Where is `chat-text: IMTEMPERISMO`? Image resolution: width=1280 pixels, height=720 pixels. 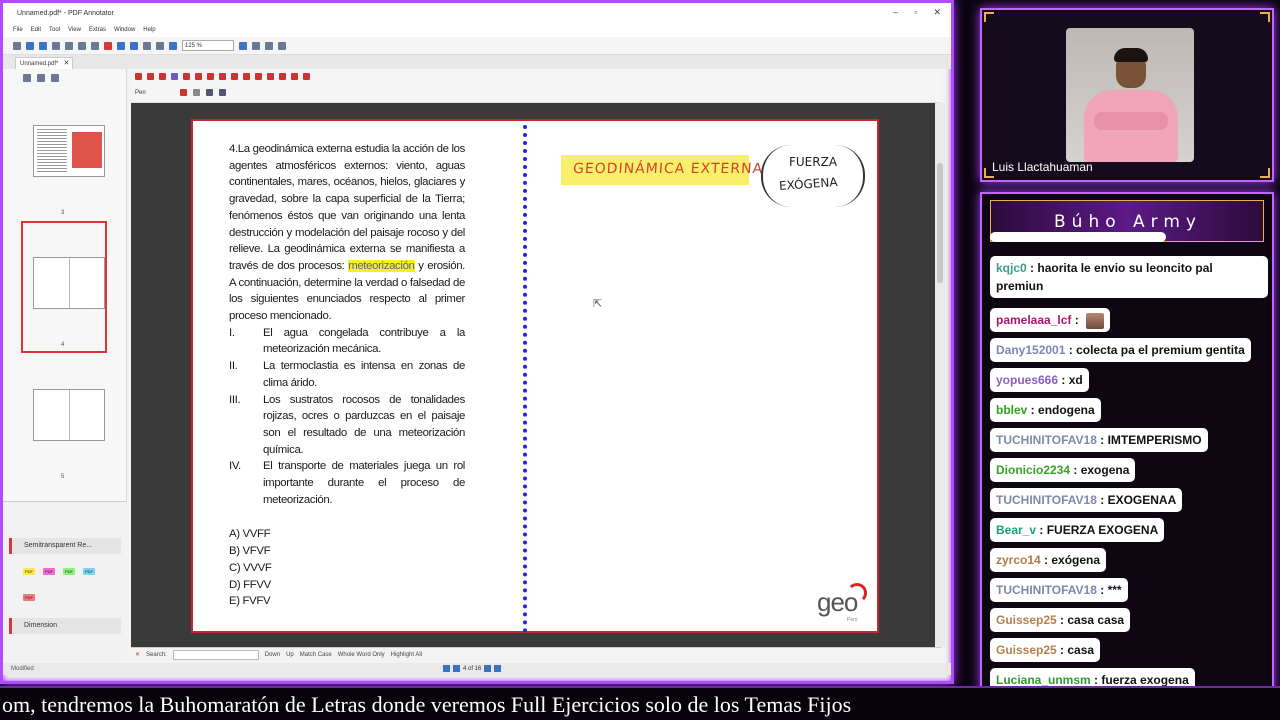
chat-text: IMTEMPERISMO is located at coordinates (1154, 440).